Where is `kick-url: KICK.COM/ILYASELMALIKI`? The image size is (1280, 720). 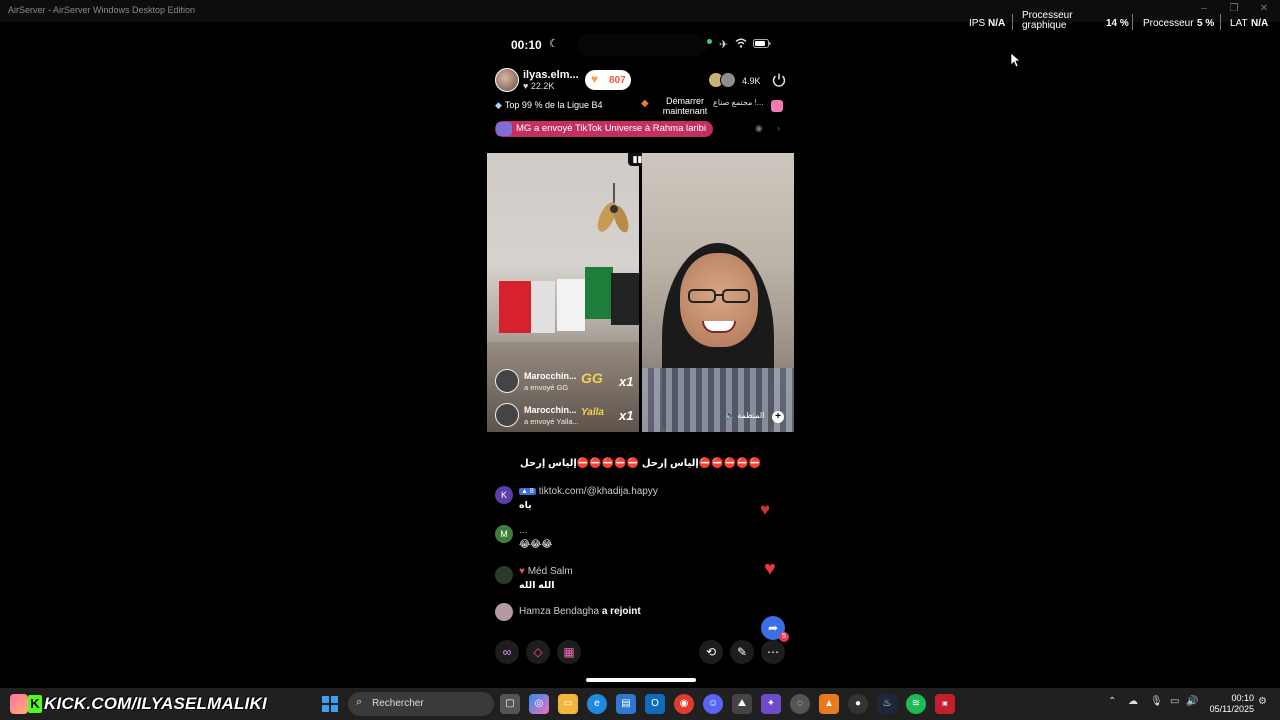
kick-url: KICK.COM/ILYASELMALIKI is located at coordinates (155, 703).